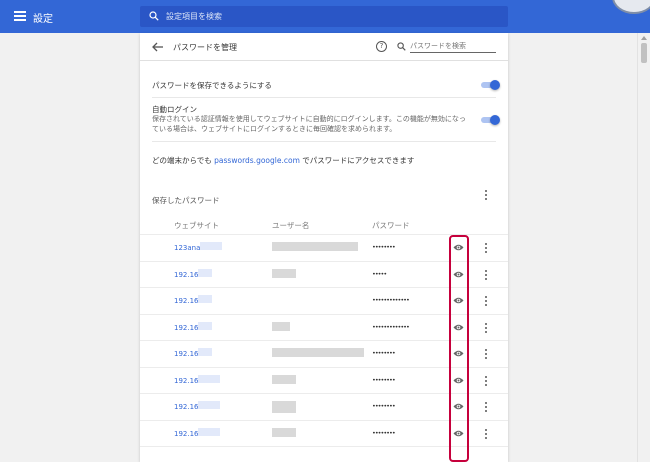 Image resolution: width=650 pixels, height=462 pixels. Describe the element at coordinates (381, 46) in the screenshot. I see `help-icon: ?` at that location.